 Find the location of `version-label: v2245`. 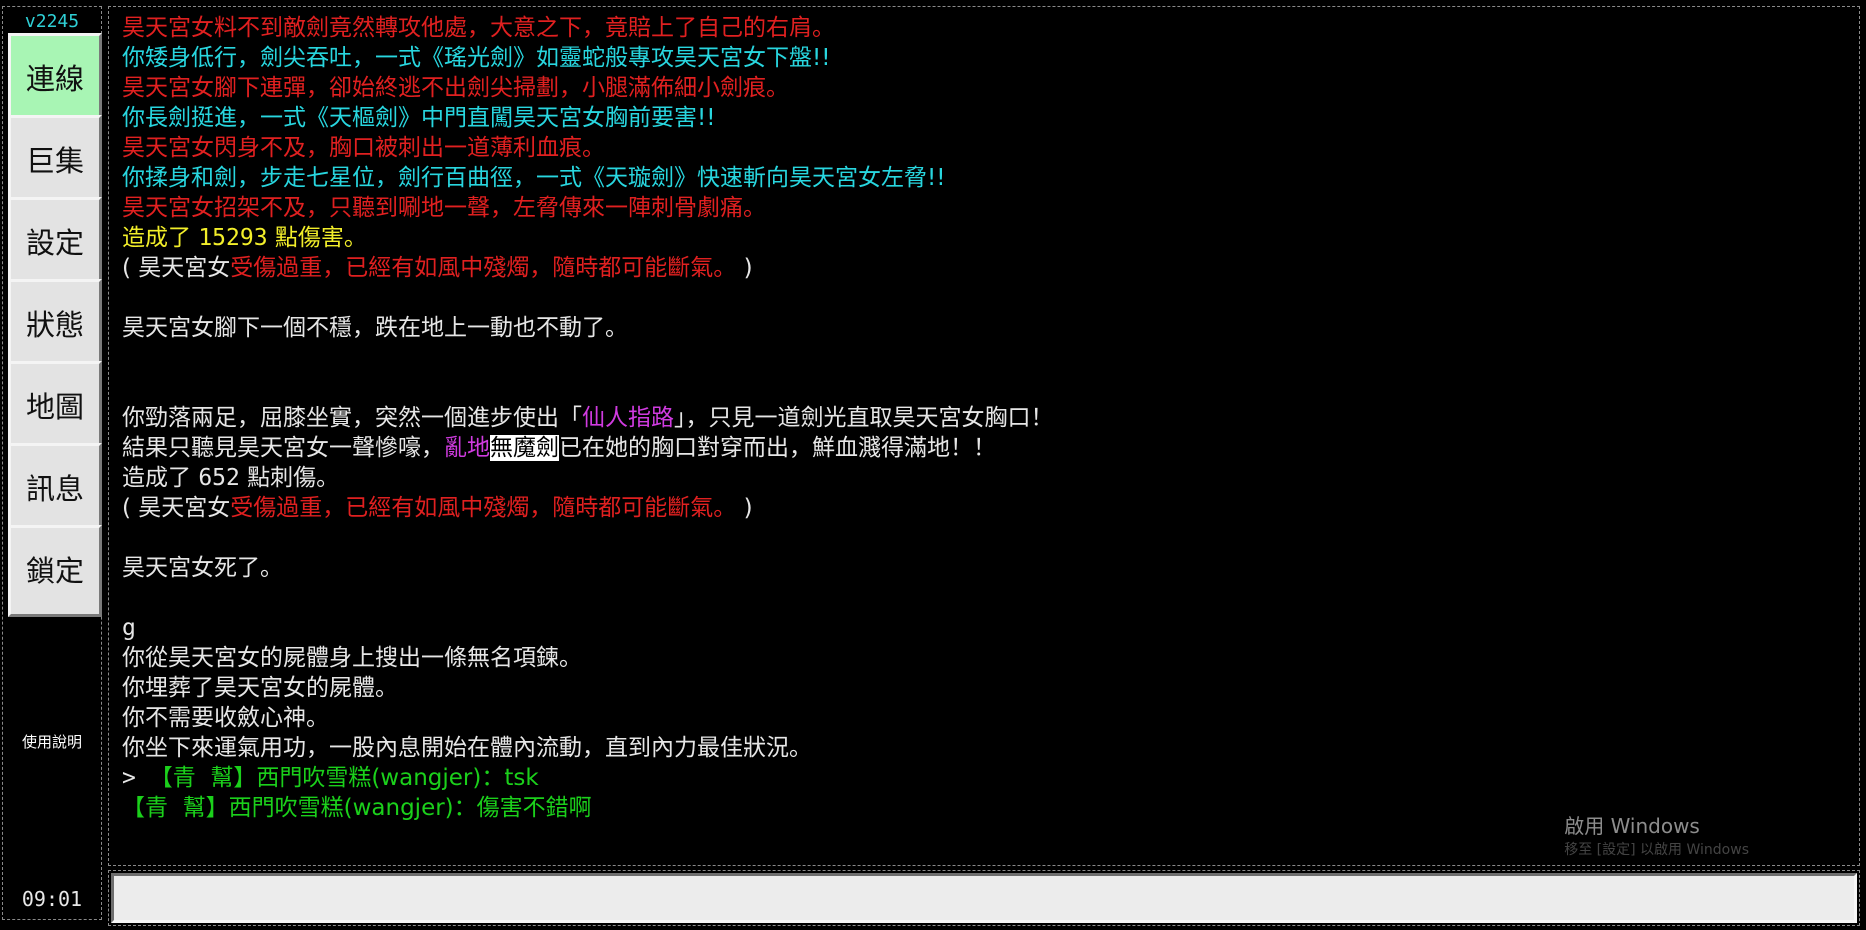

version-label: v2245 is located at coordinates (52, 21).